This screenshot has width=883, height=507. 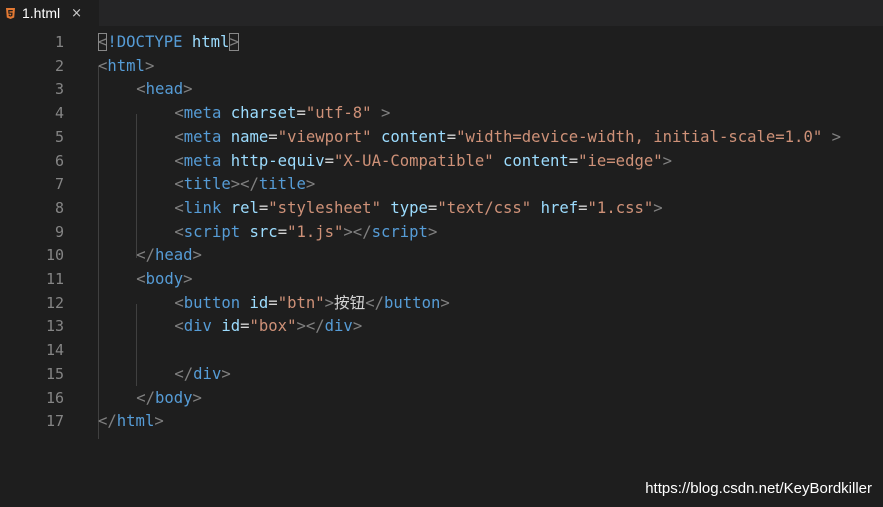 What do you see at coordinates (59, 136) in the screenshot?
I see `line-number: 5` at bounding box center [59, 136].